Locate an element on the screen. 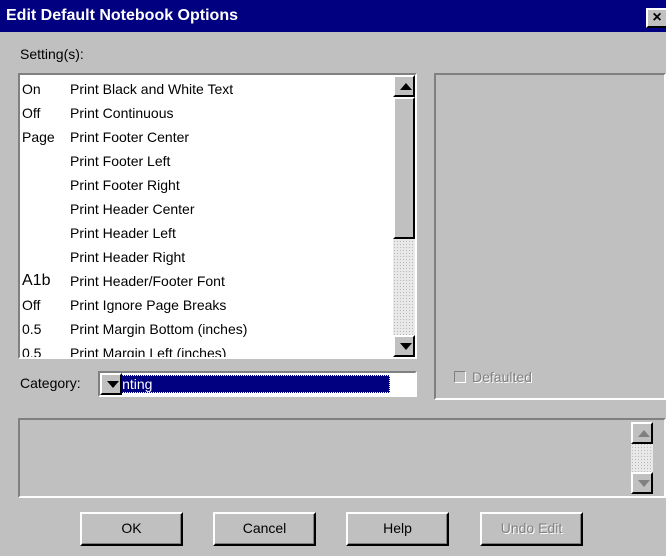 This screenshot has height=556, width=666. scroll-thumb is located at coordinates (404, 168).